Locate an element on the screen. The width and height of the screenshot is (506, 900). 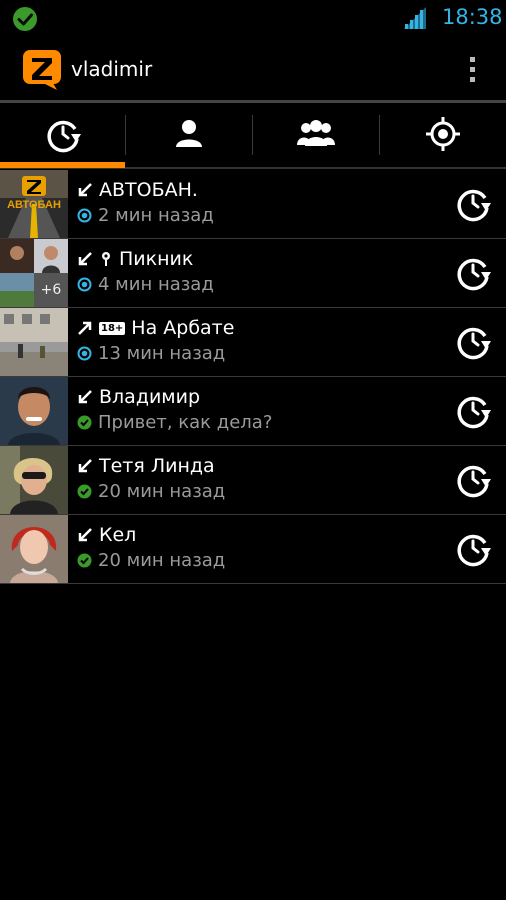
chat-row: Владимир Привет, как дела? is located at coordinates (253, 411).